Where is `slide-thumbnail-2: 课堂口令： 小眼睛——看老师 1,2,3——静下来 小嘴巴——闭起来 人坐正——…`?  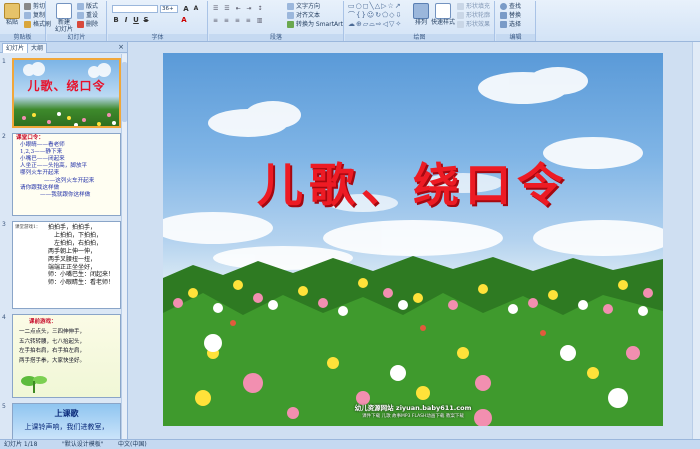 slide-thumbnail-2: 课堂口令： 小眼睛——看老师 1,2,3——静下来 小嘴巴——闭起来 人坐正——… is located at coordinates (66, 174).